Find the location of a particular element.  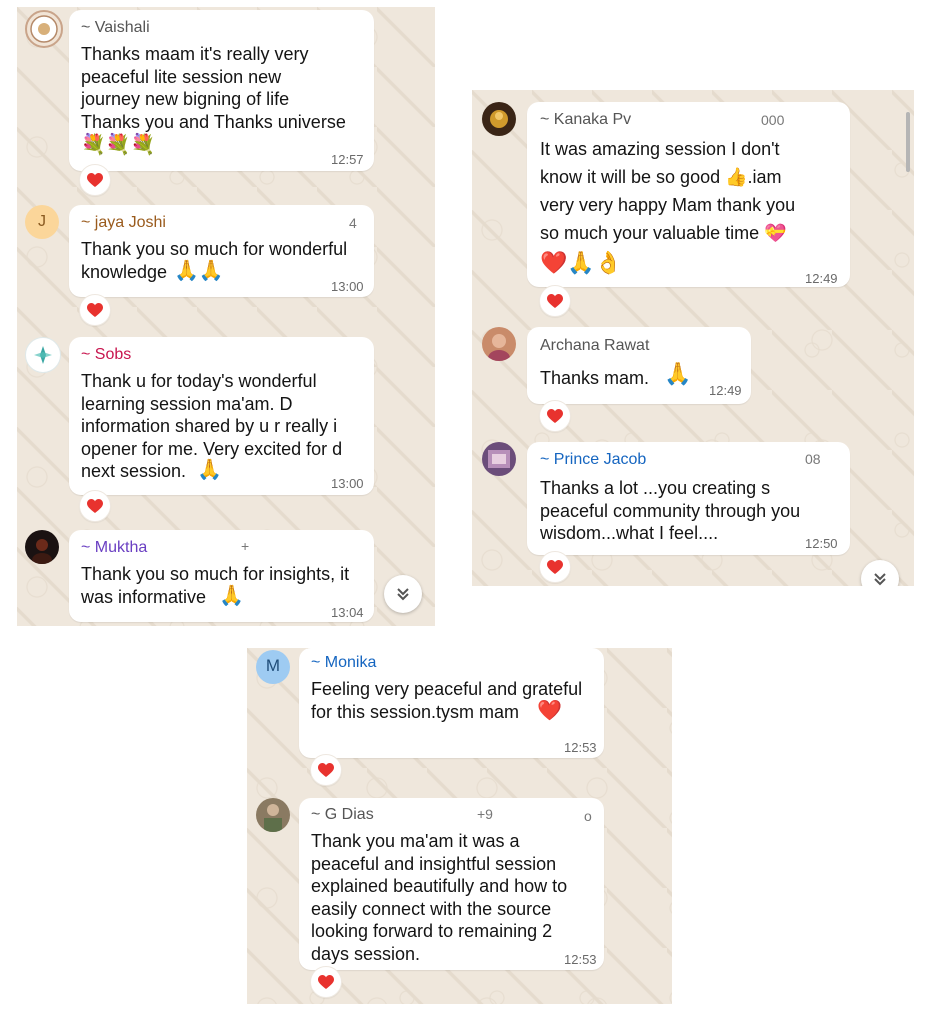

avatar-letter: J is located at coordinates (42, 221).